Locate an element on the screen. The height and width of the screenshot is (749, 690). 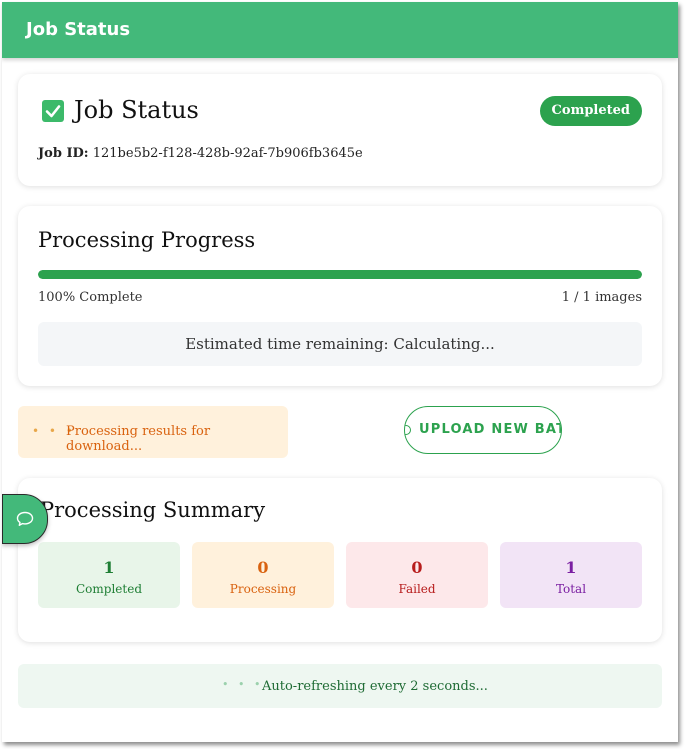
summary-title: Processing Summary is located at coordinates (153, 510).